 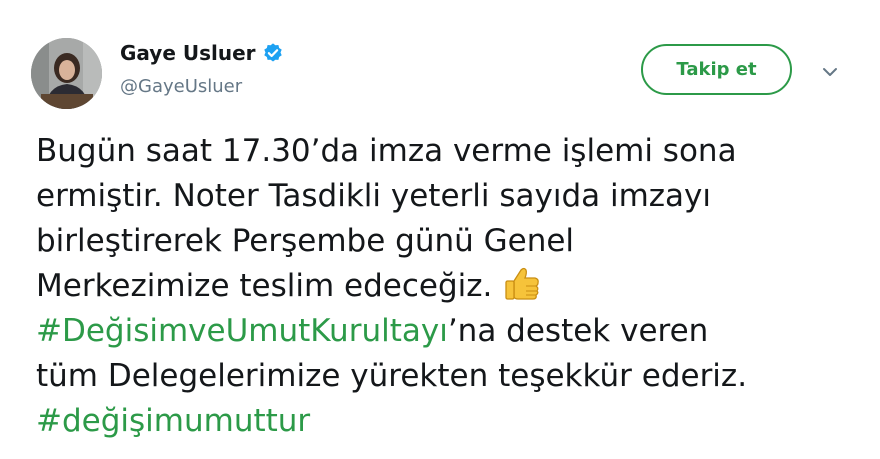 I want to click on tweet-line-text: ’na destek veren, so click(x=578, y=331).